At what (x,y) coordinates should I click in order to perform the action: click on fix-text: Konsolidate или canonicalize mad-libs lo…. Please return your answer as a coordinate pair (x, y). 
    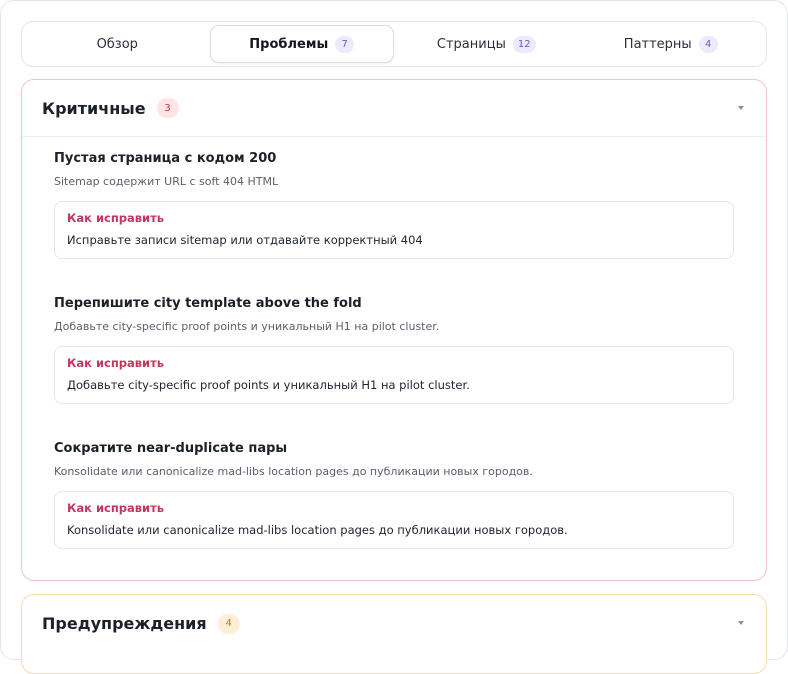
    Looking at the image, I should click on (317, 530).